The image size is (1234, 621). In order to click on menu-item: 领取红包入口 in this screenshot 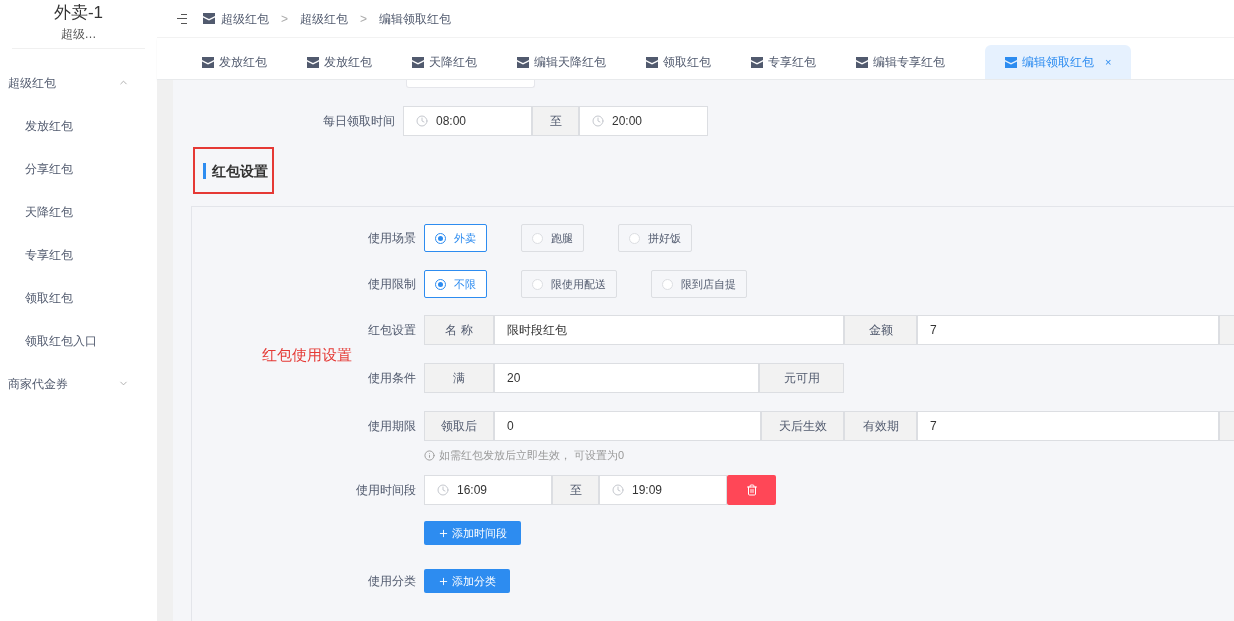, I will do `click(78, 340)`.